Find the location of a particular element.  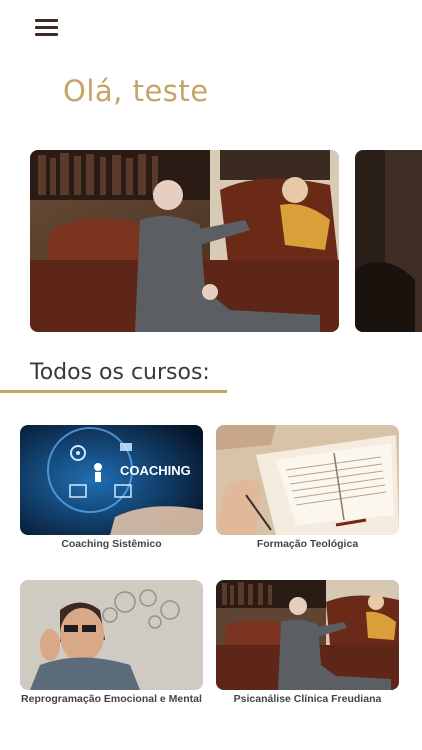

course-card-coaching: COACHING Coaching Sistêmico is located at coordinates (111, 488).